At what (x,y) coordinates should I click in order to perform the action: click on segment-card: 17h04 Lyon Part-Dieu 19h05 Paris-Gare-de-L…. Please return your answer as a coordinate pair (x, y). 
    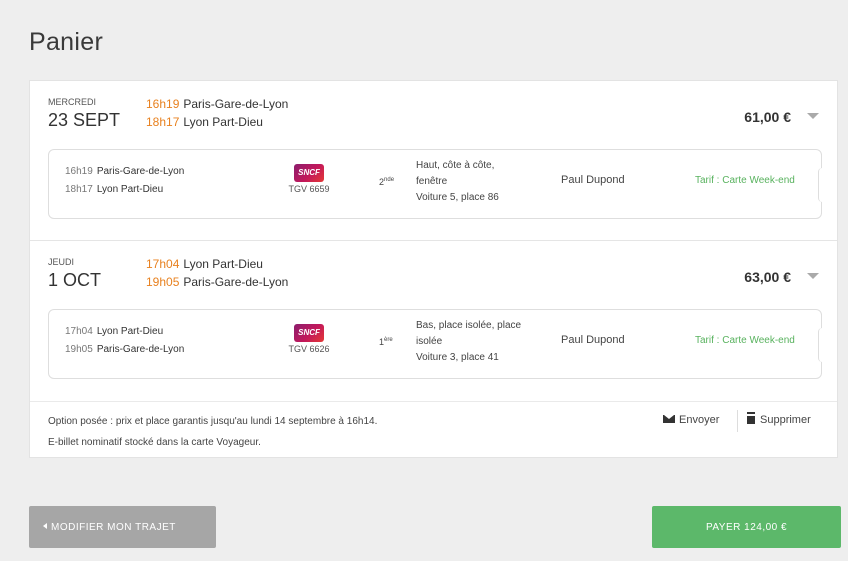
    Looking at the image, I should click on (435, 344).